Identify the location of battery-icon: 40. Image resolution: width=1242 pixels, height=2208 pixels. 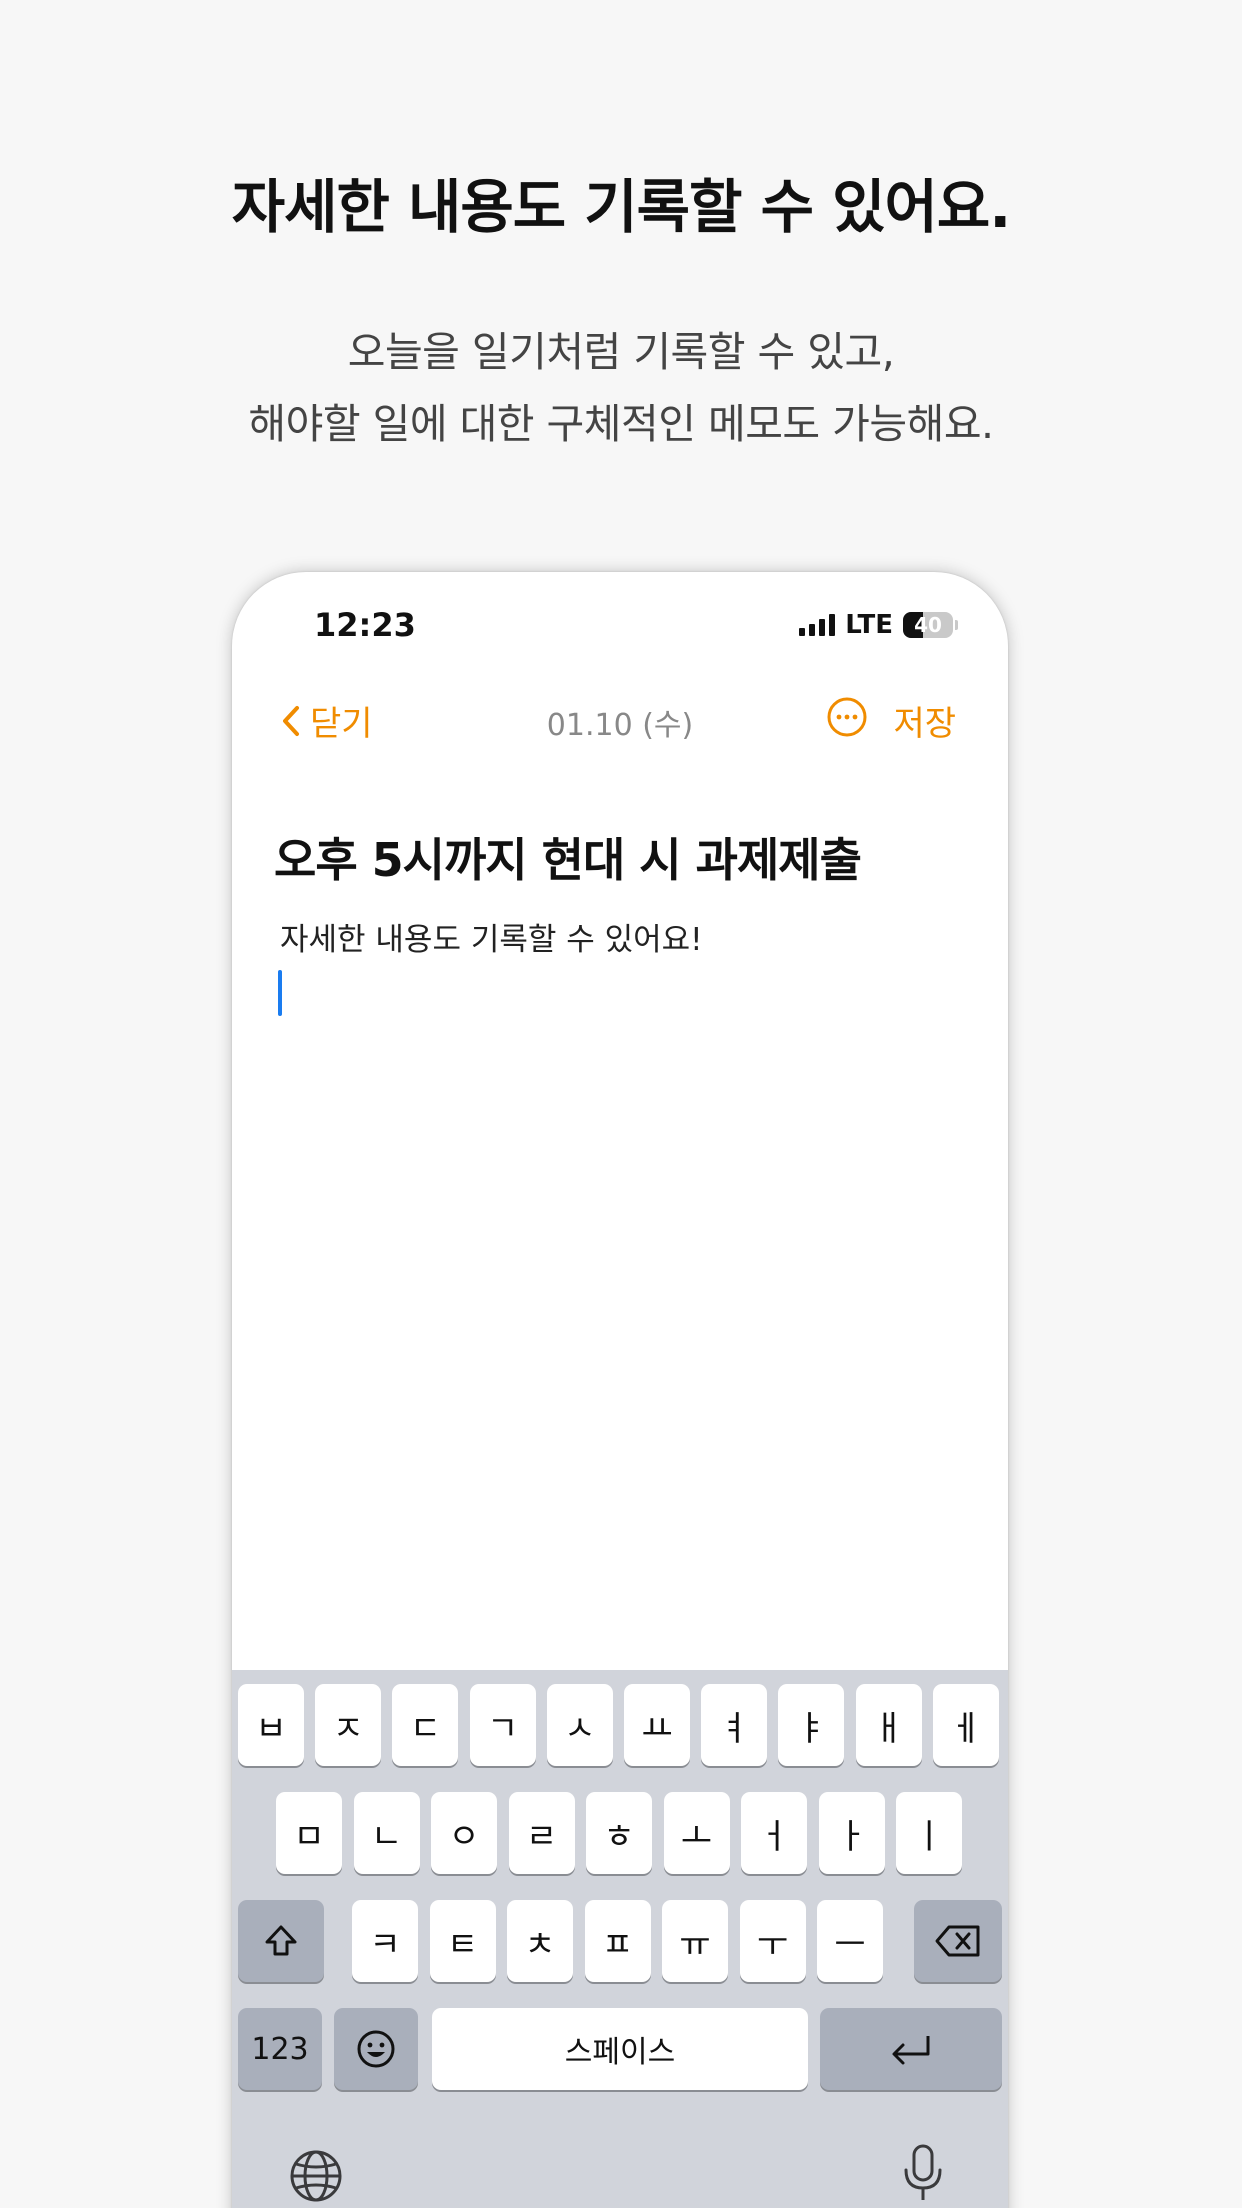
(928, 625).